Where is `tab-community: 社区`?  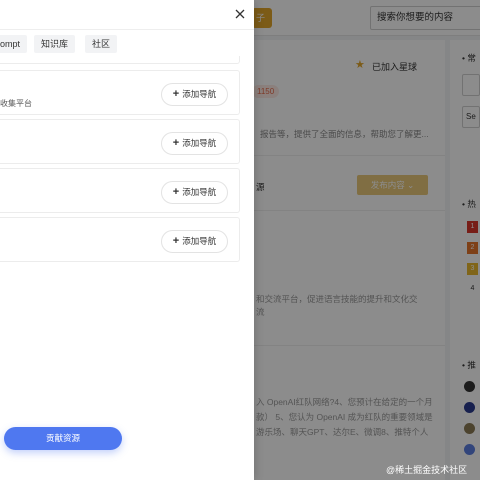 tab-community: 社区 is located at coordinates (101, 44).